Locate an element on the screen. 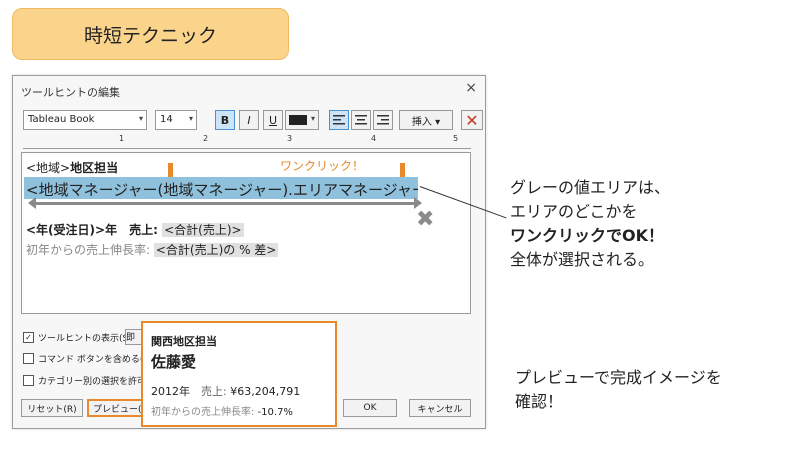 The height and width of the screenshot is (450, 800). checkbox: ✓ is located at coordinates (28, 337).